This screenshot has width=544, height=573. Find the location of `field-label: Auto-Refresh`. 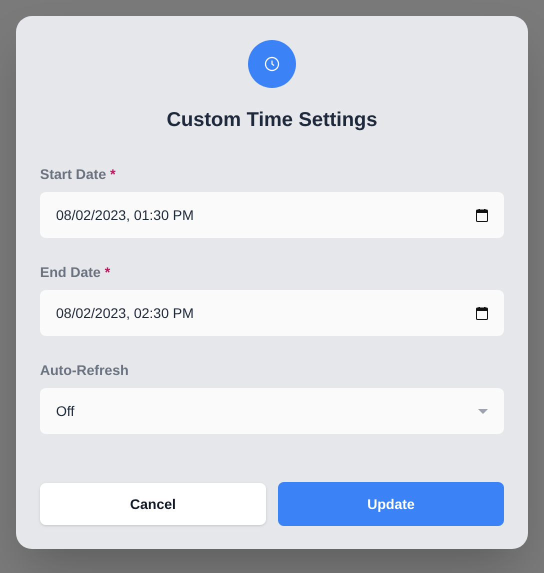

field-label: Auto-Refresh is located at coordinates (84, 370).